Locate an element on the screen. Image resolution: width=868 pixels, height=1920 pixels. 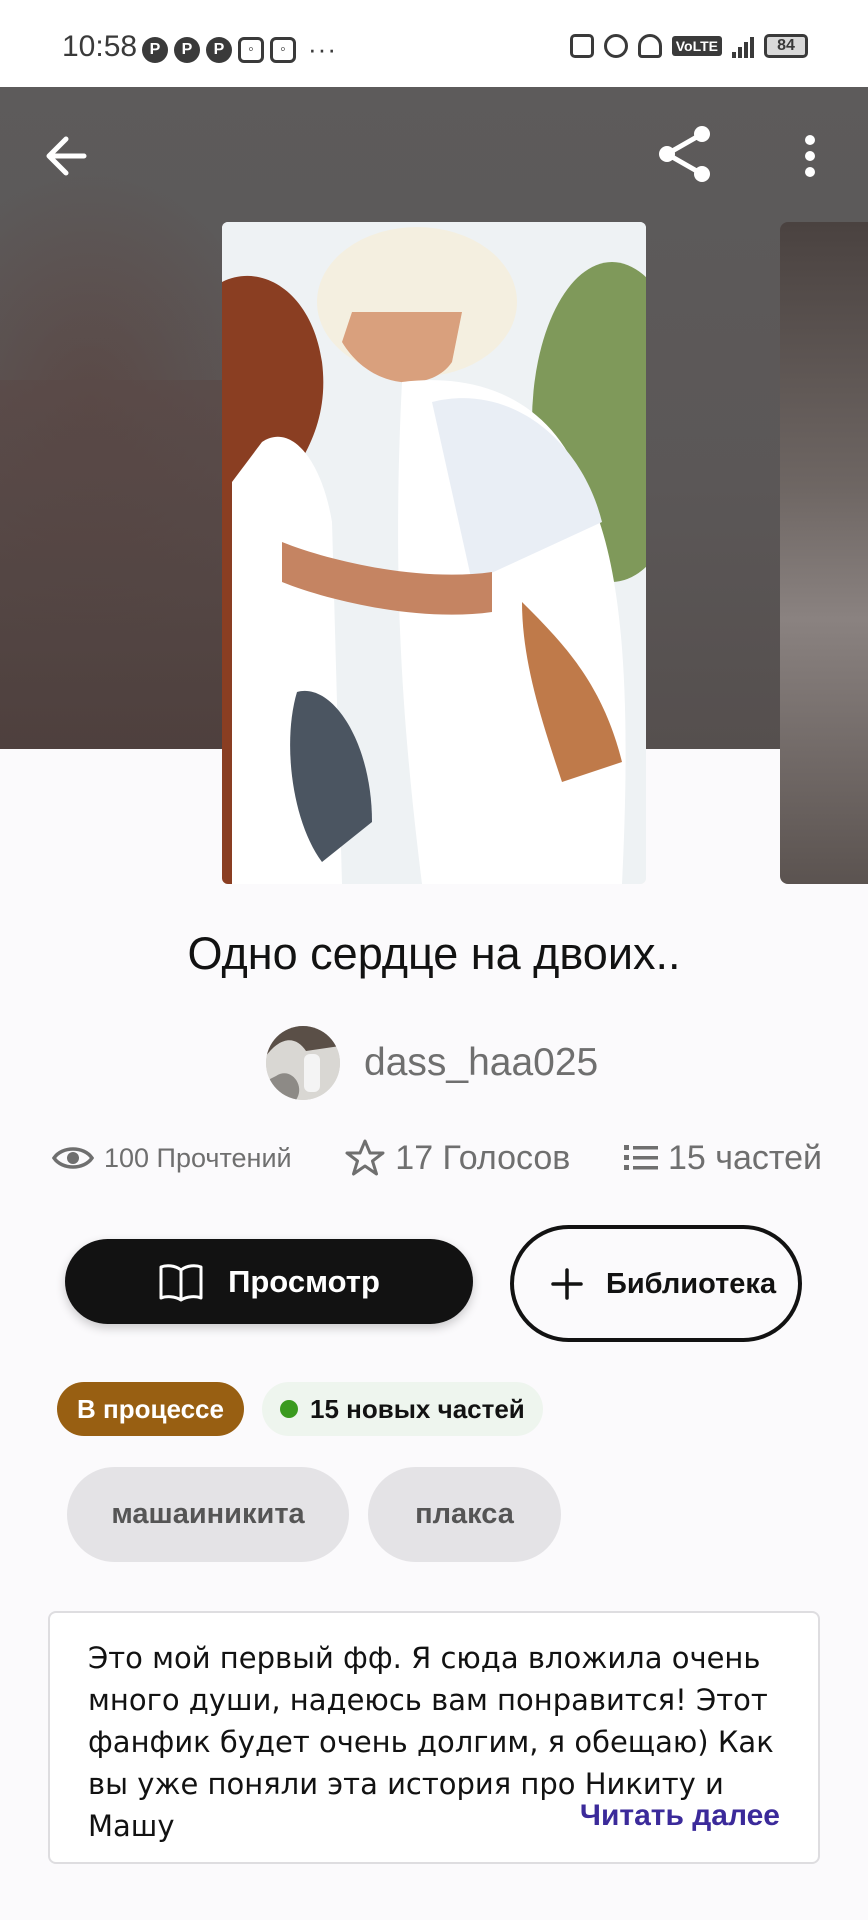
arrow-left-icon is located at coordinates (66, 156).